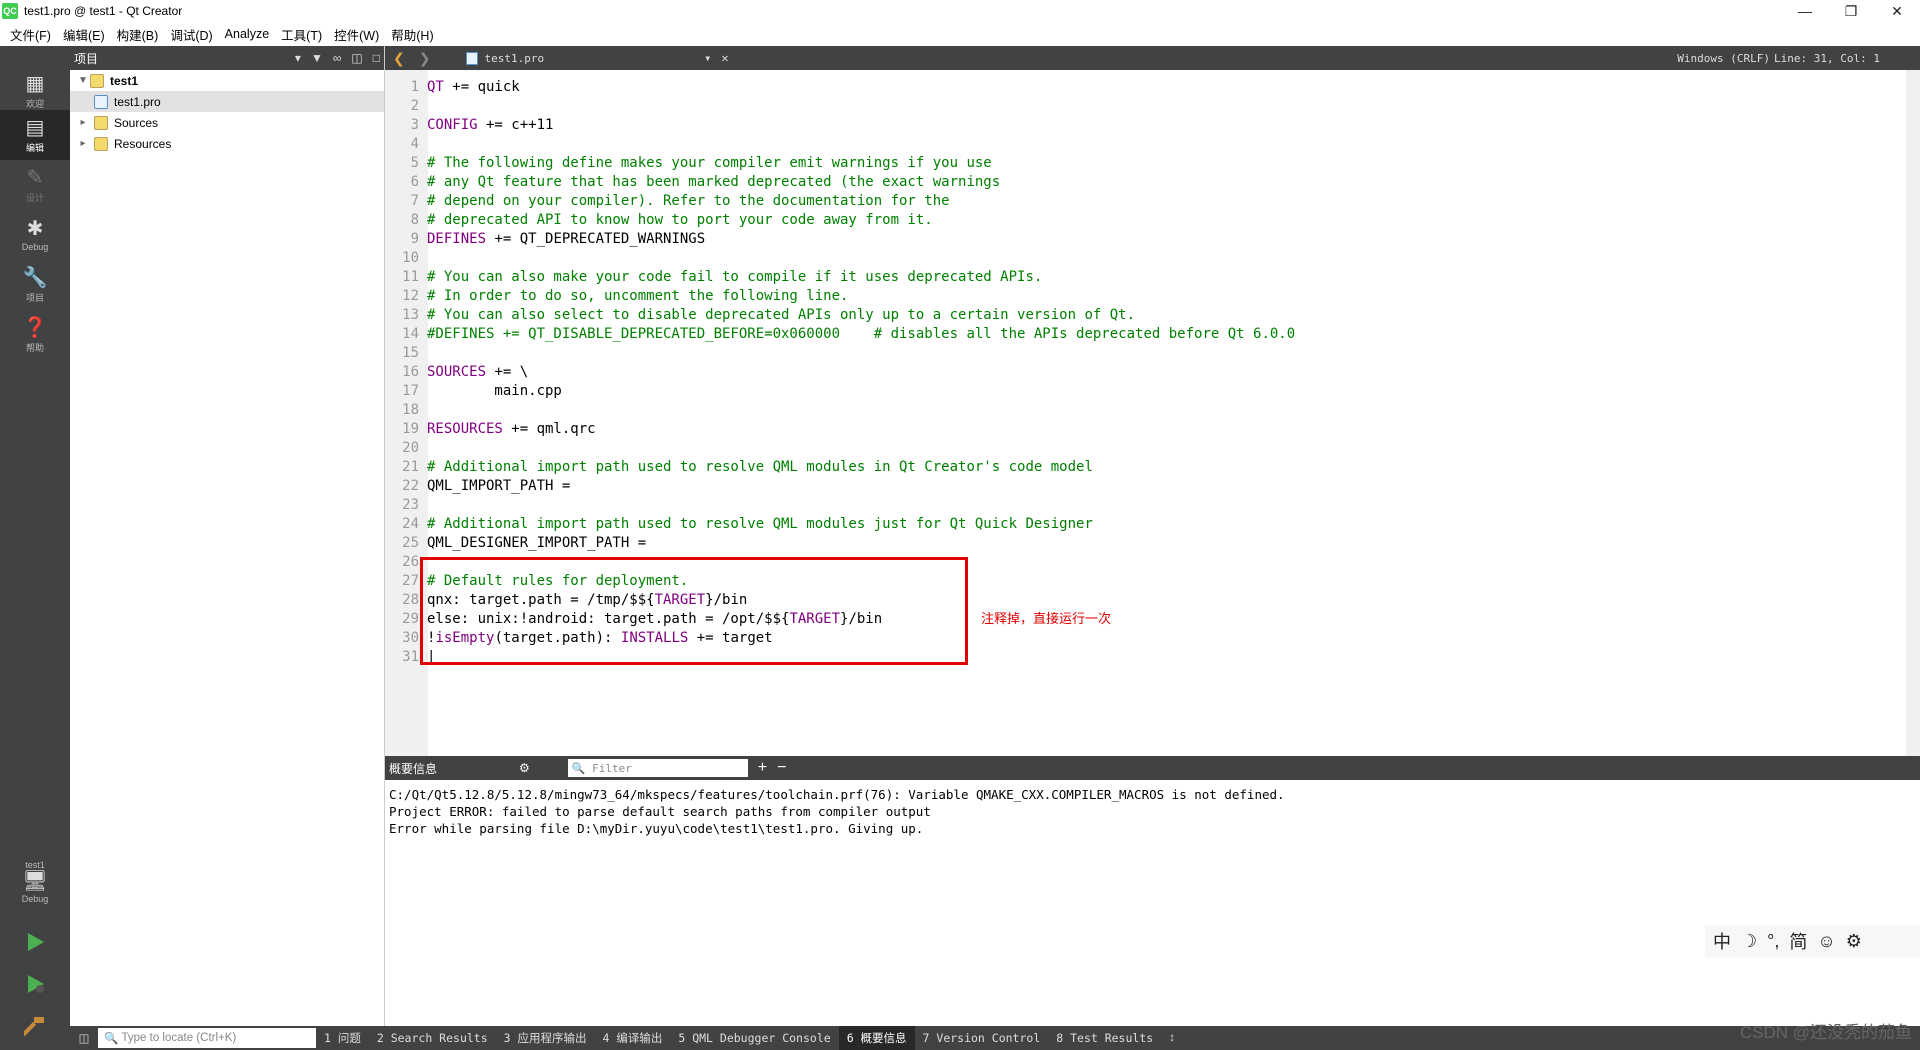  I want to click on build-button, so click(35, 1026).